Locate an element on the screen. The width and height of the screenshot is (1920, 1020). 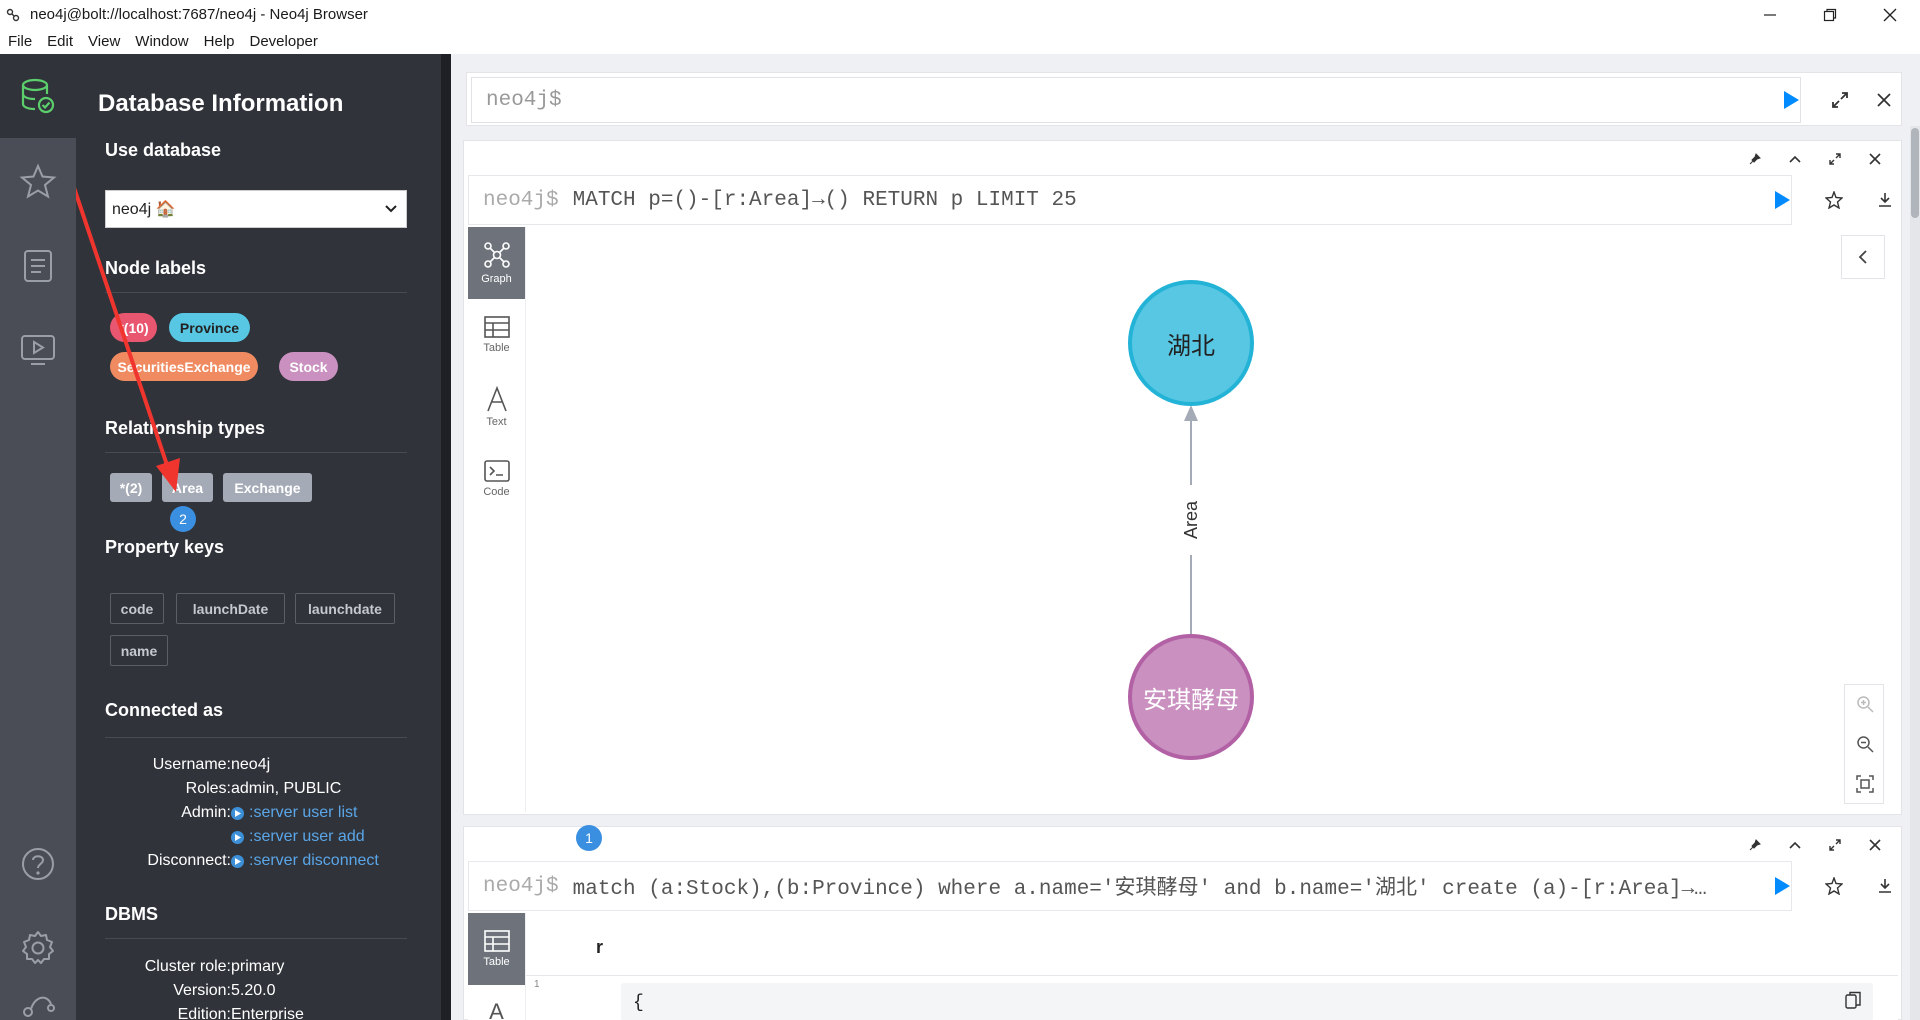
frame-prompt: neo4j$ is located at coordinates (521, 200).